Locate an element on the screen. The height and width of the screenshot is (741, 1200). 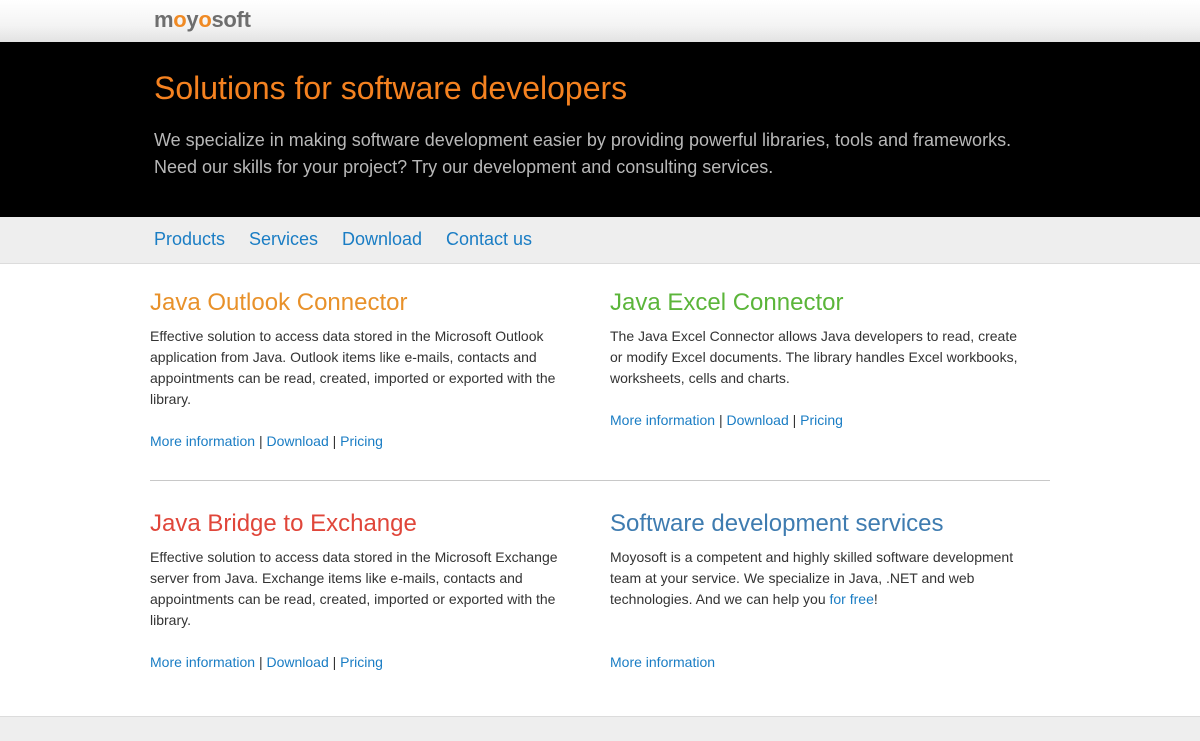
nav-contact-us: Contact us is located at coordinates (489, 239).